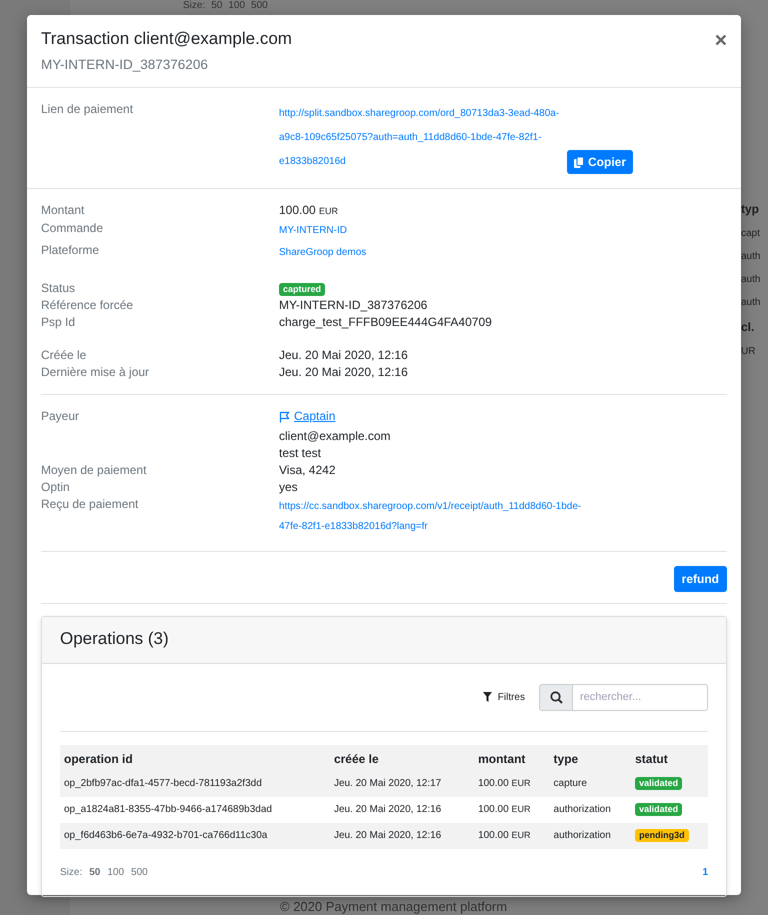  Describe the element at coordinates (195, 757) in the screenshot. I see `column-header: operation id` at that location.